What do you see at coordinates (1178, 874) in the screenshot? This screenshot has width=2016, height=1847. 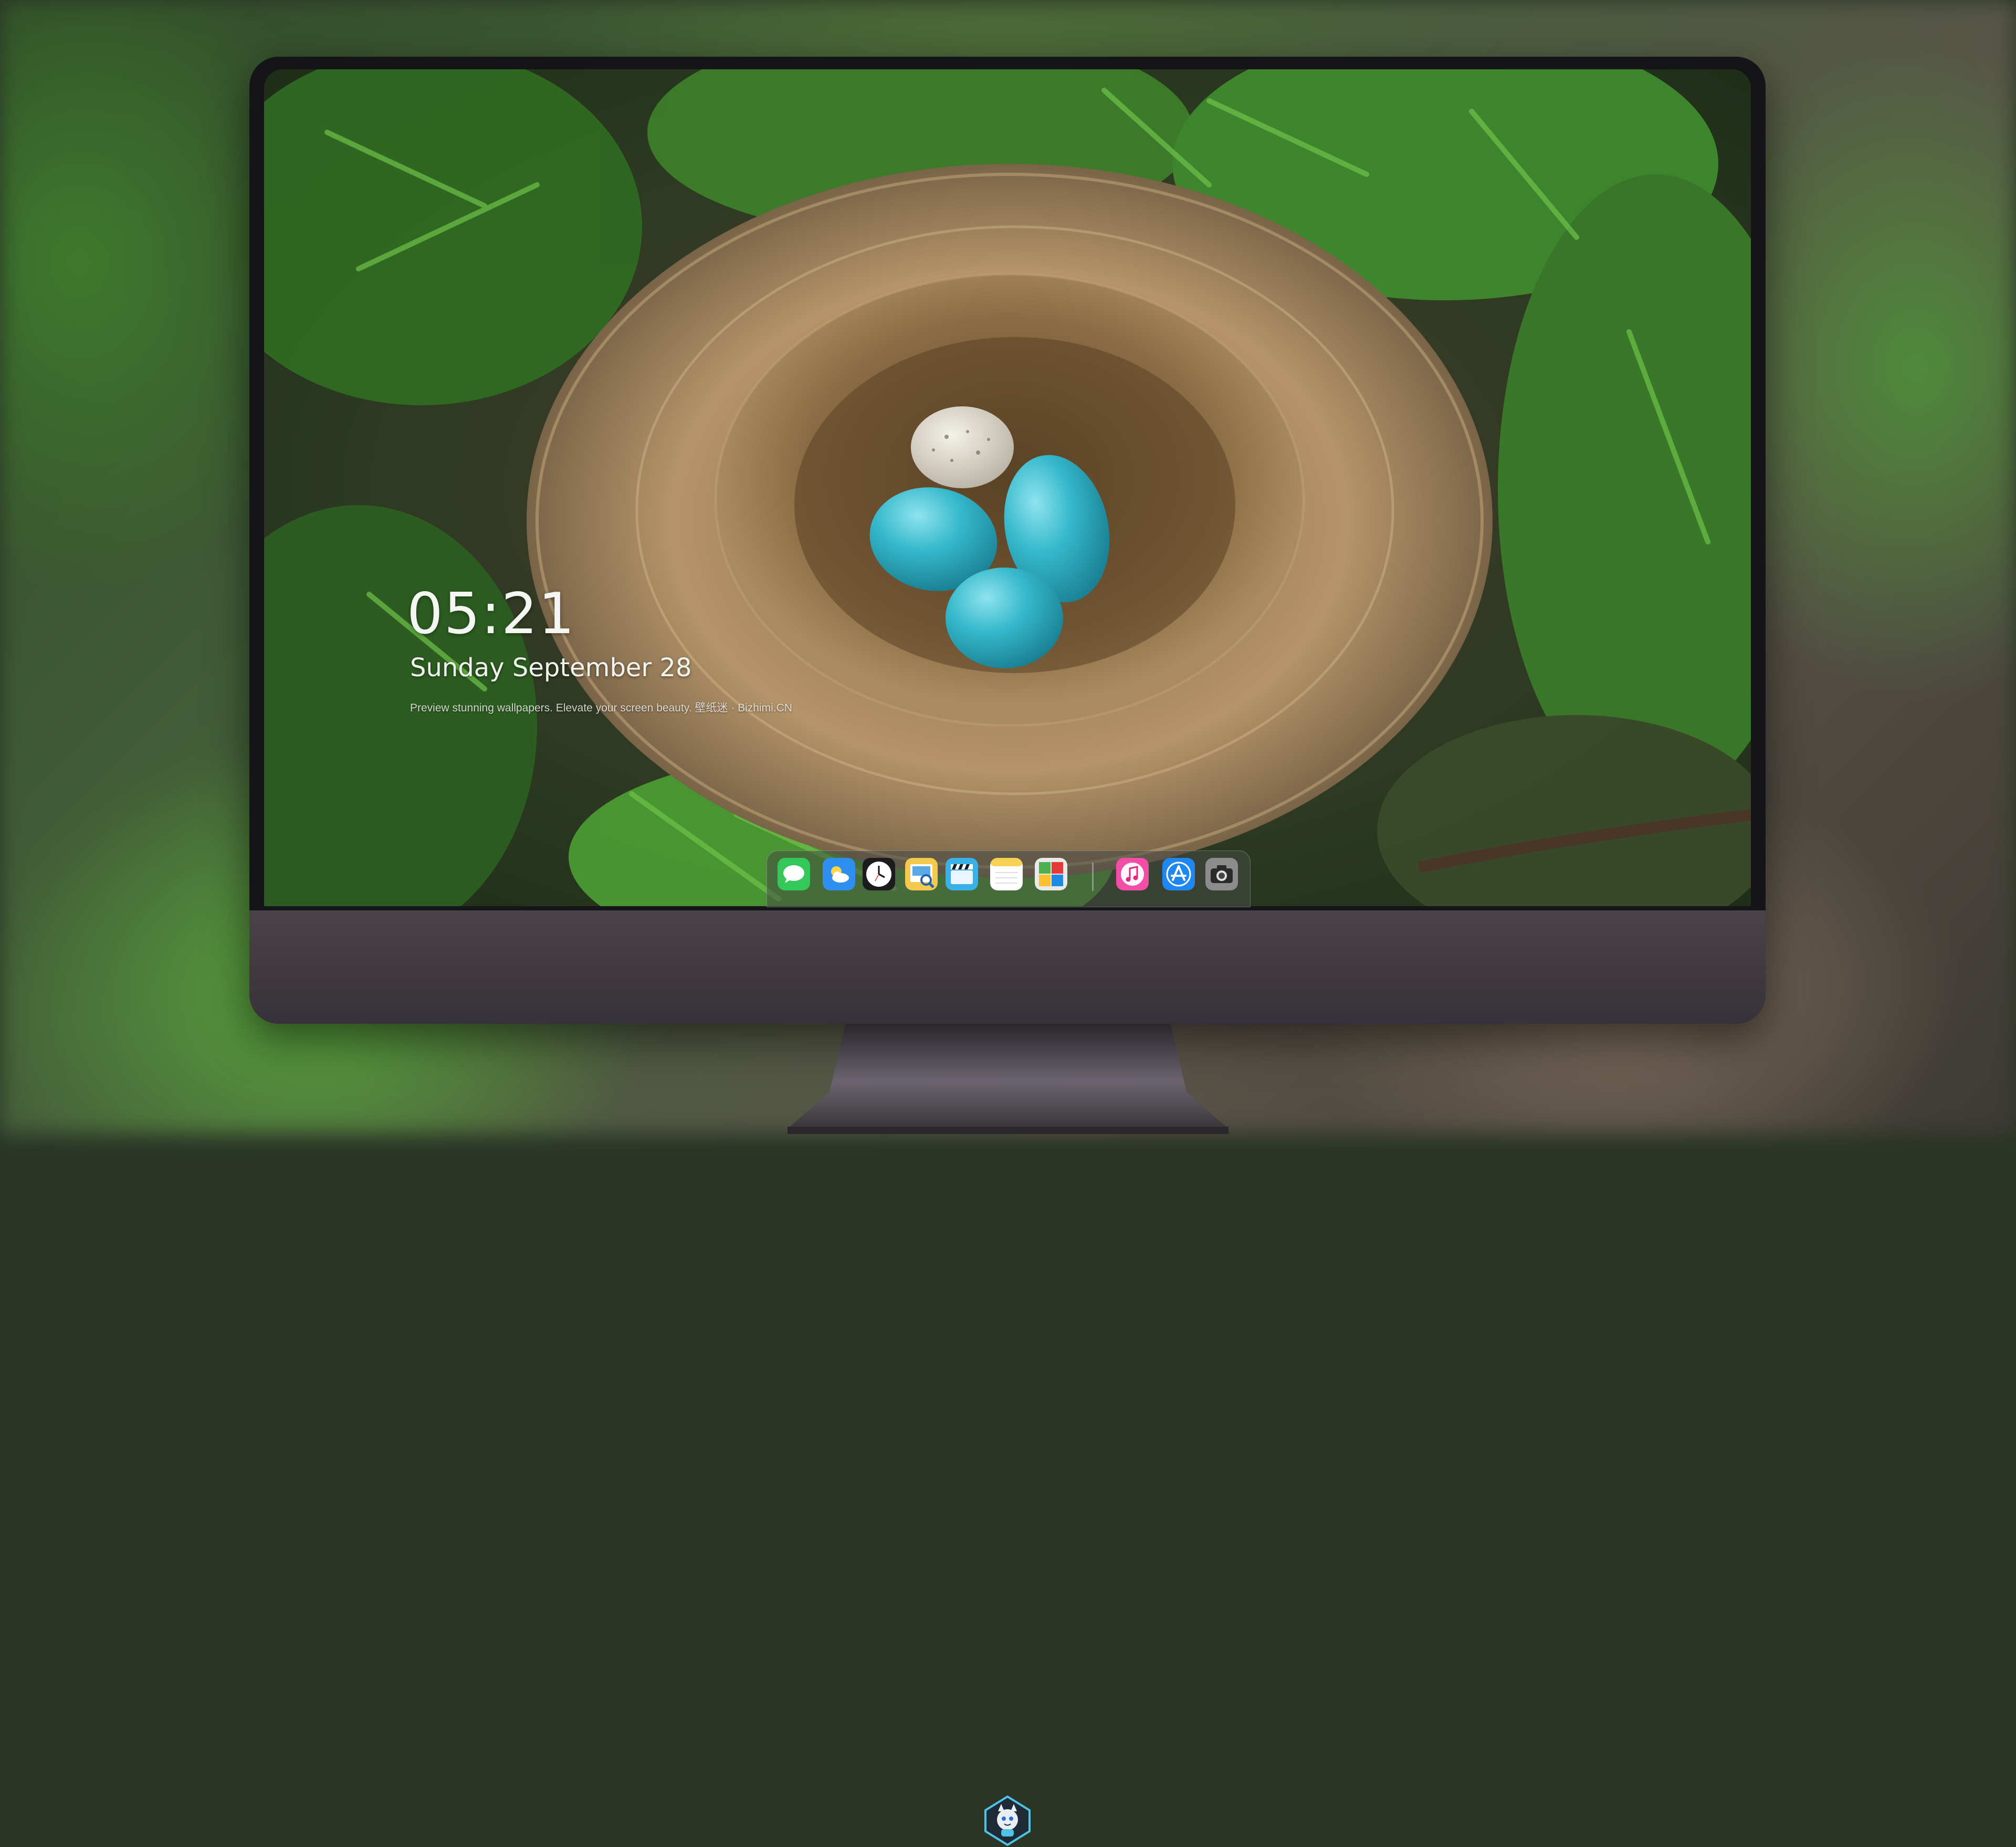 I see `app-store-icon` at bounding box center [1178, 874].